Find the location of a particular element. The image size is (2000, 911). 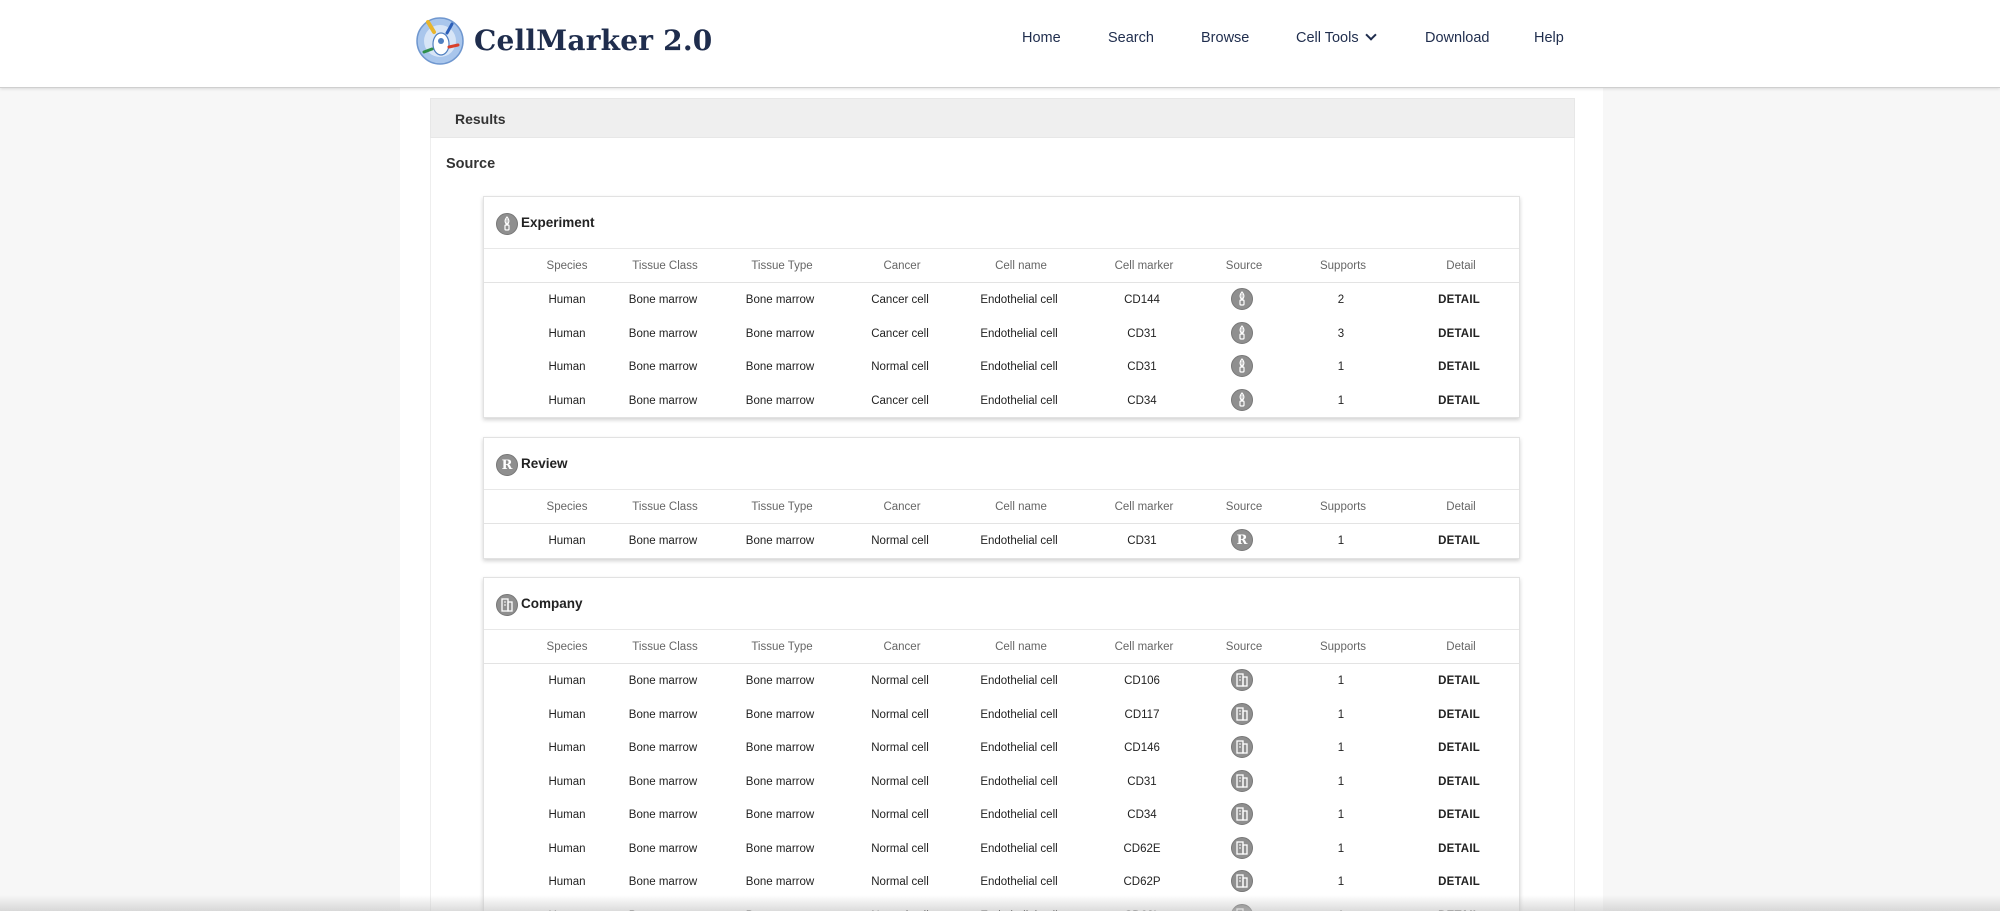

cell-supports: 3 is located at coordinates (1341, 333).